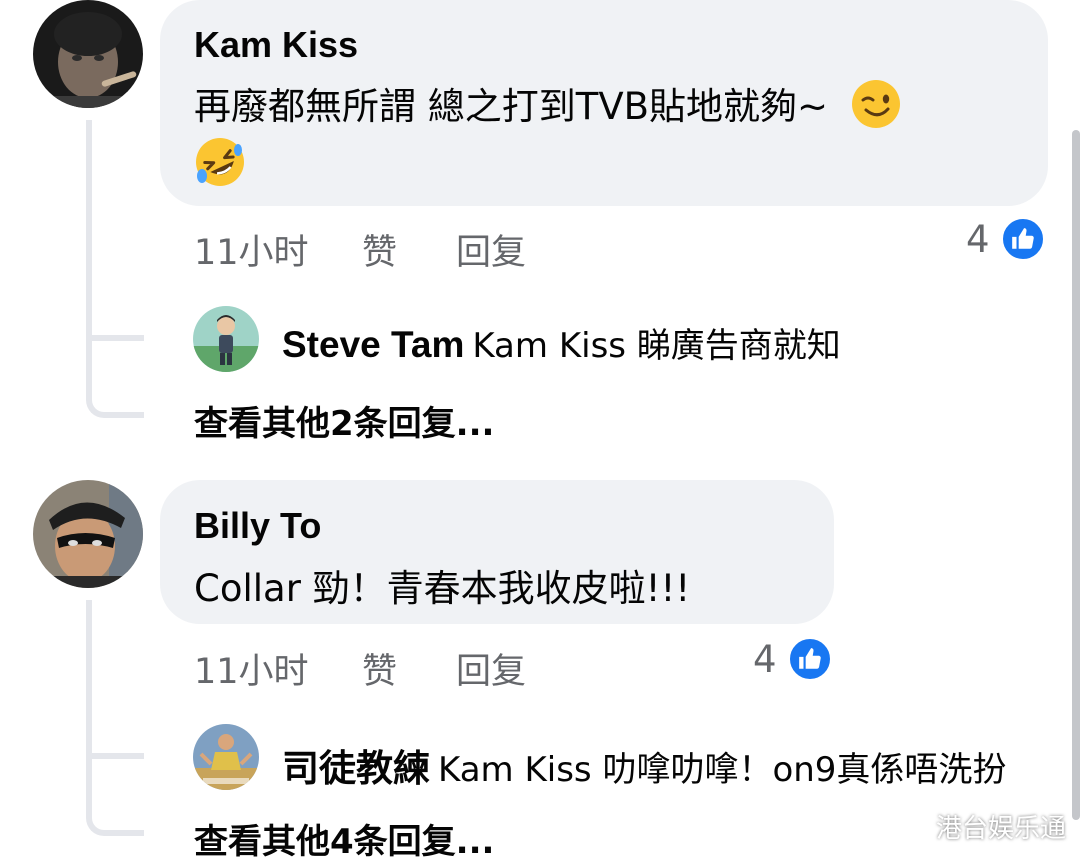  What do you see at coordinates (1000, 829) in the screenshot?
I see `watermark: 港台娱乐通` at bounding box center [1000, 829].